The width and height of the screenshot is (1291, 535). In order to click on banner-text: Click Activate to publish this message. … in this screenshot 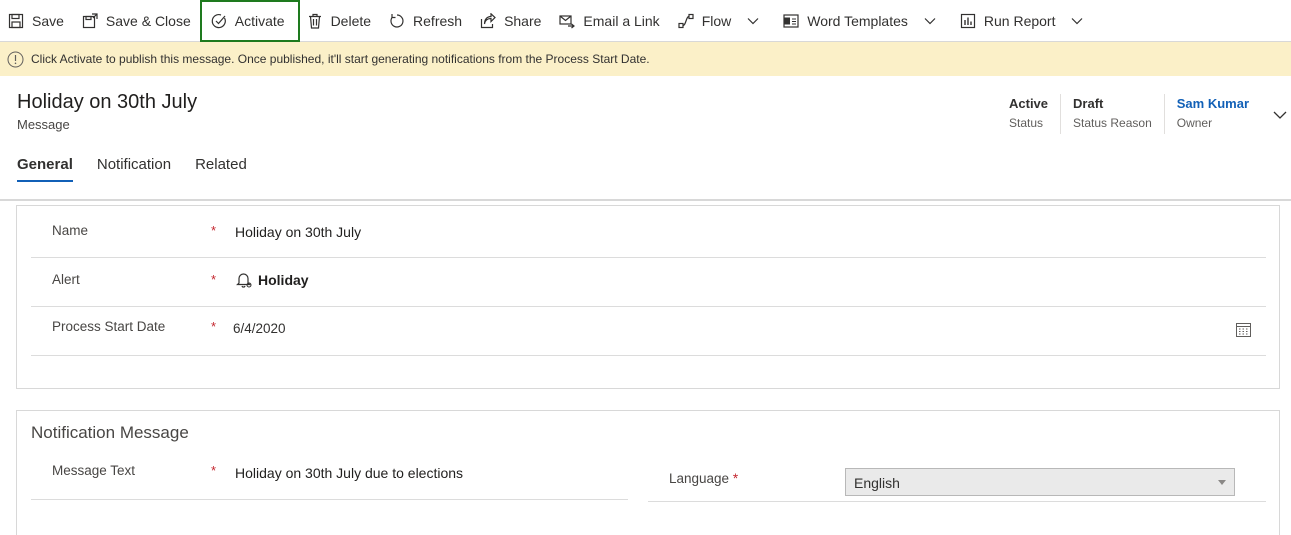, I will do `click(340, 59)`.